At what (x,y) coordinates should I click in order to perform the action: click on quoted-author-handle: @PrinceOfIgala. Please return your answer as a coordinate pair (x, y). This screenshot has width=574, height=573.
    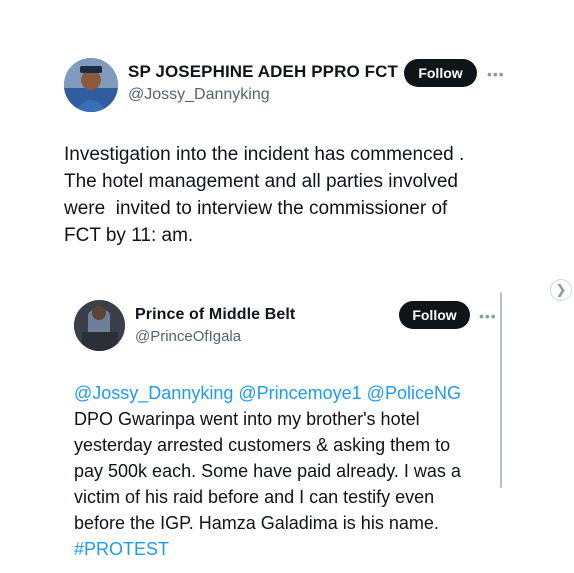
    Looking at the image, I should click on (188, 336).